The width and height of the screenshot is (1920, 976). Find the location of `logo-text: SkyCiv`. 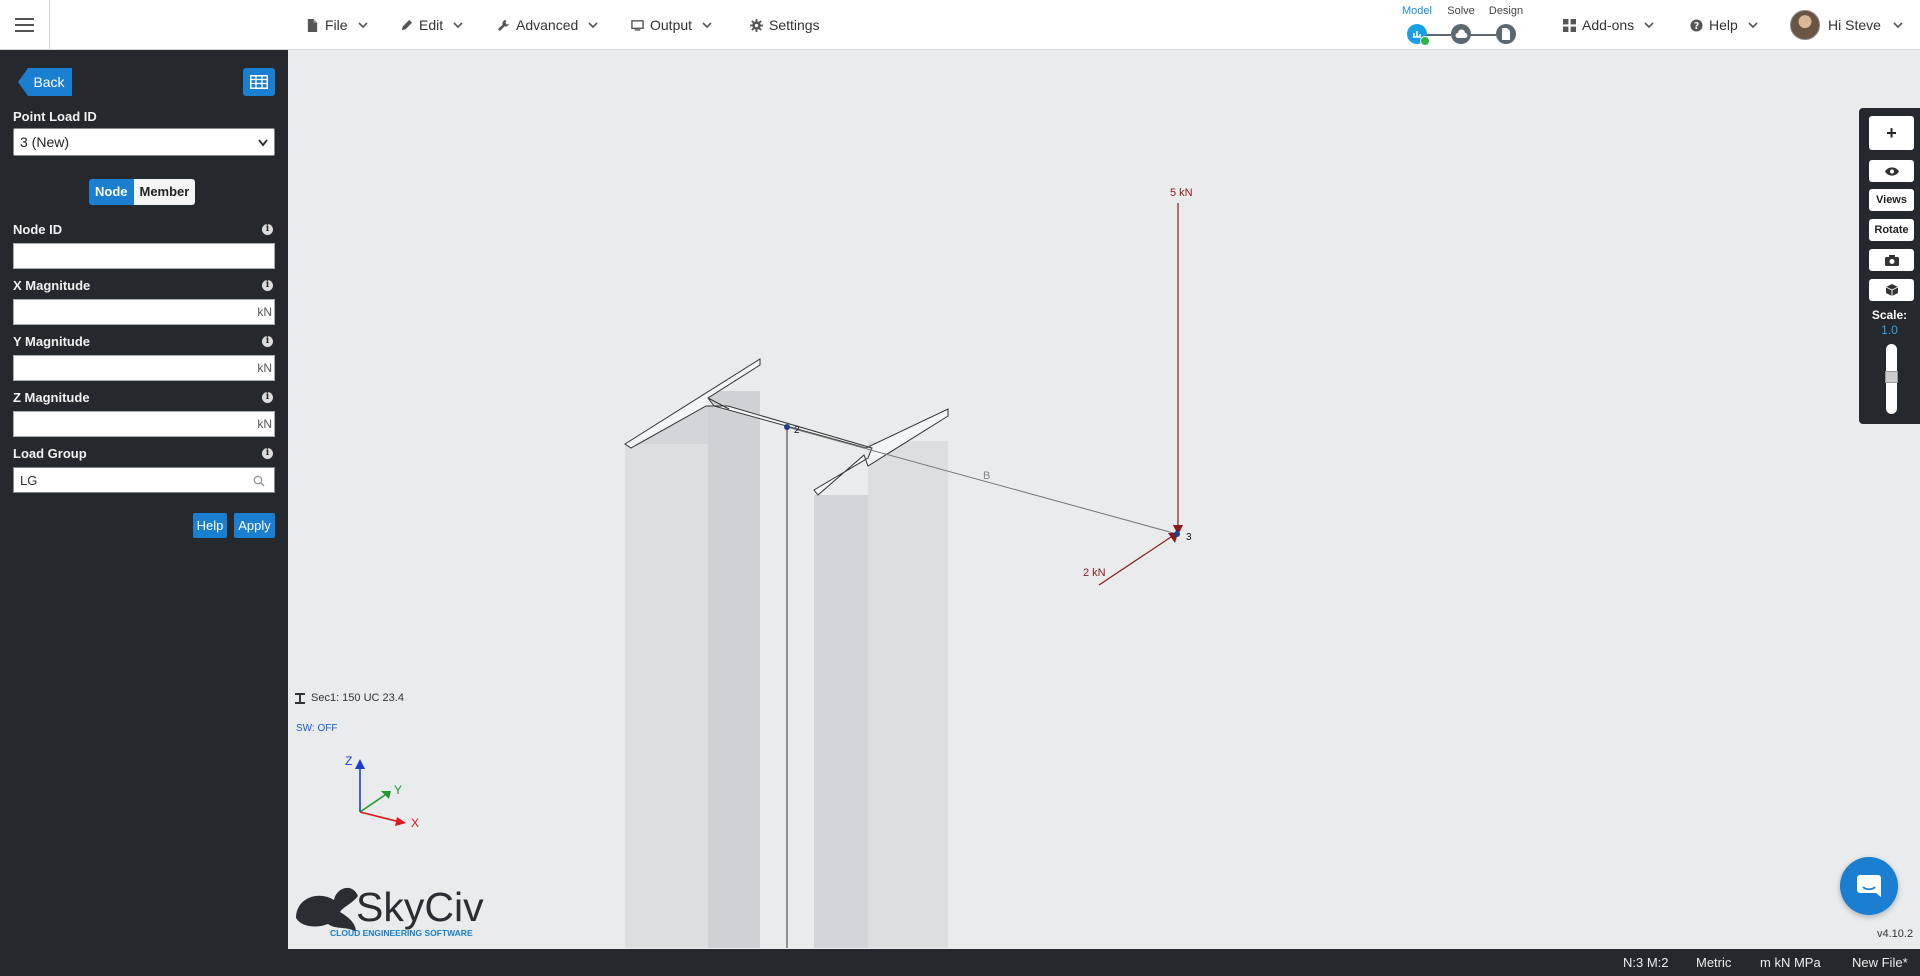

logo-text: SkyCiv is located at coordinates (420, 907).